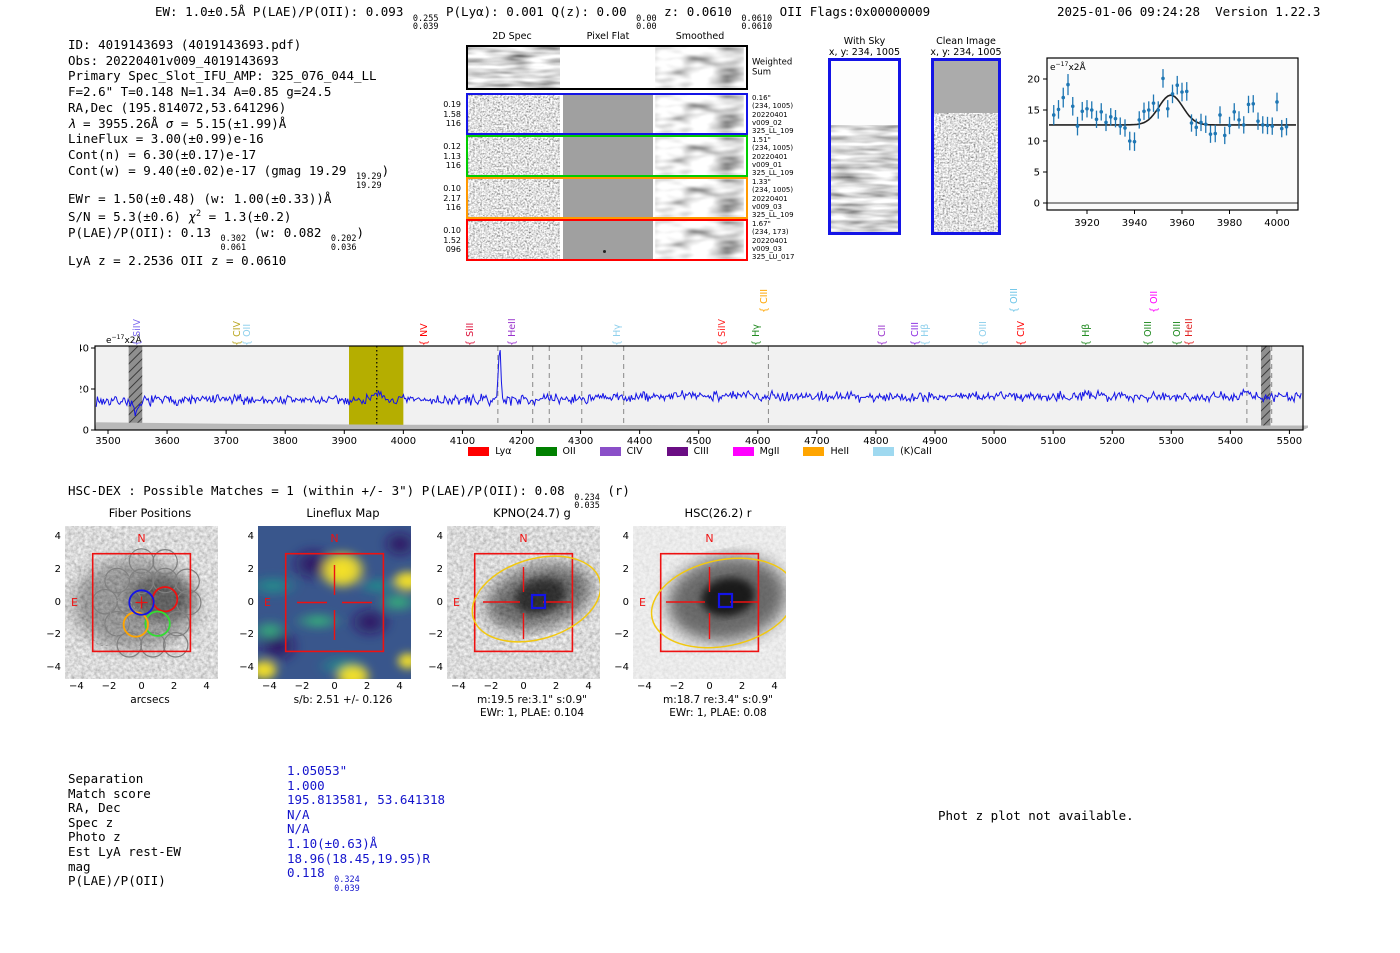 The width and height of the screenshot is (1400, 953). I want to click on svg-text: 10, so click(1033, 142).